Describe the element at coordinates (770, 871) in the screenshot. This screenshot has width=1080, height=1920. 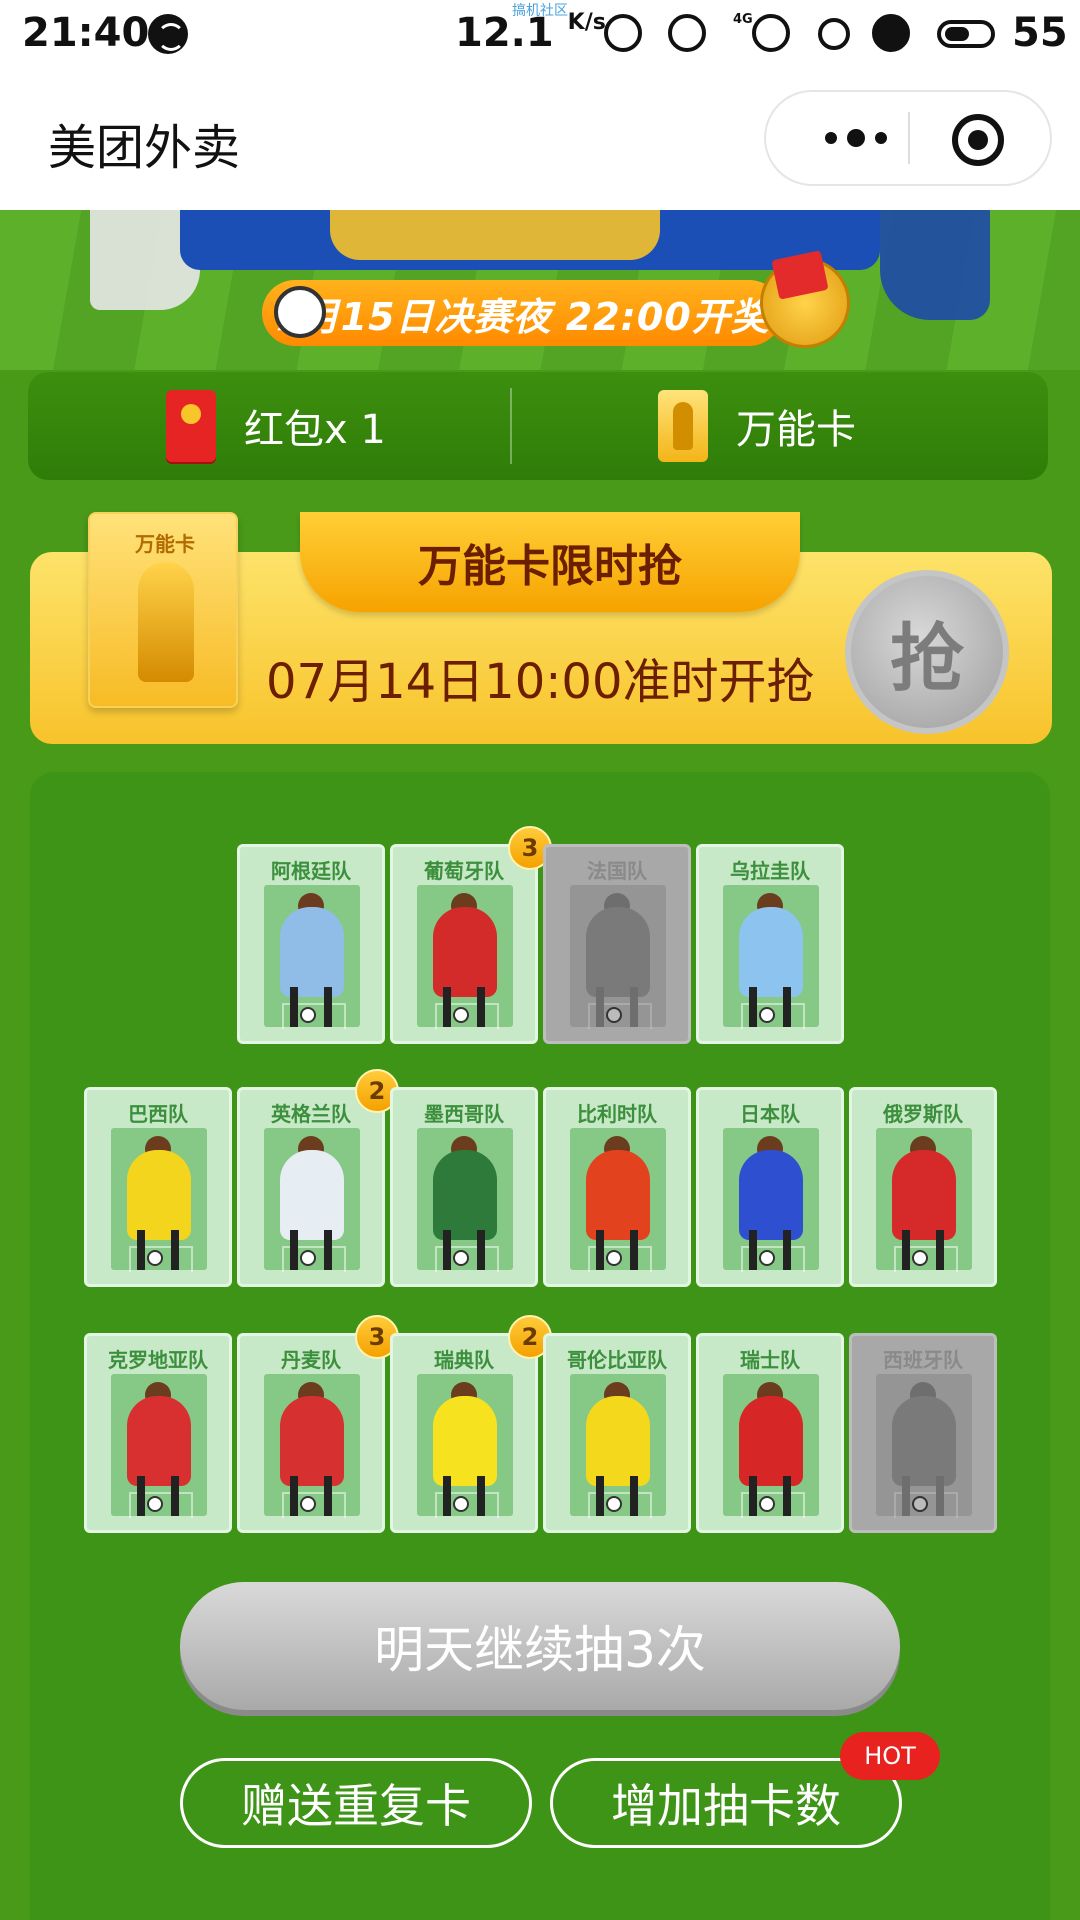
I see `team-name: 乌拉圭队` at that location.